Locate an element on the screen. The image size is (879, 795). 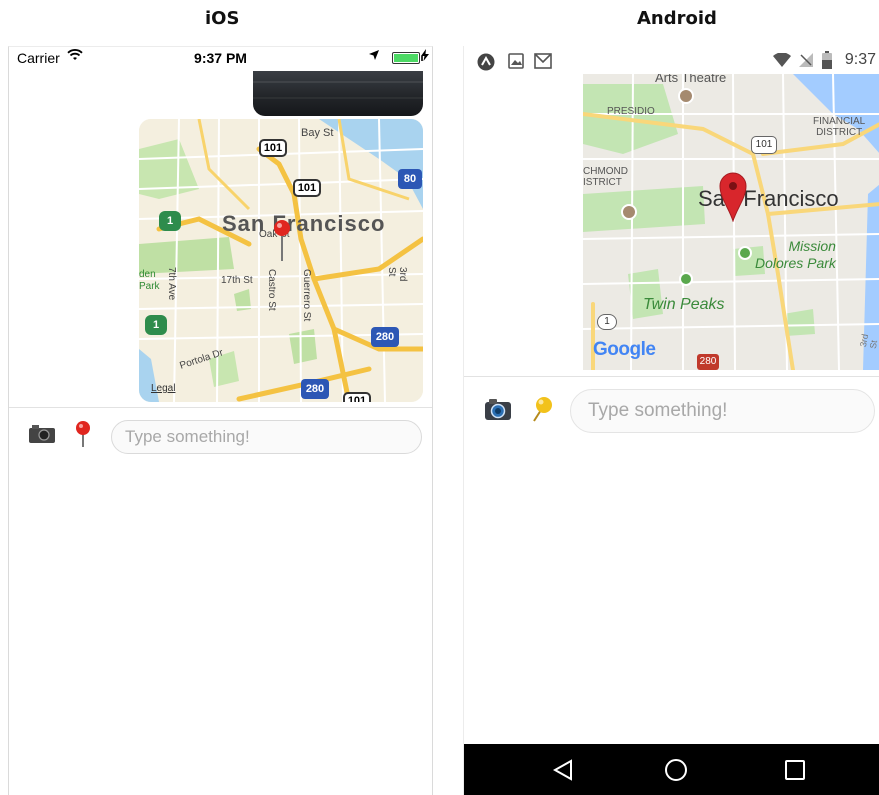
android-nav-bar is located at coordinates (671, 769).